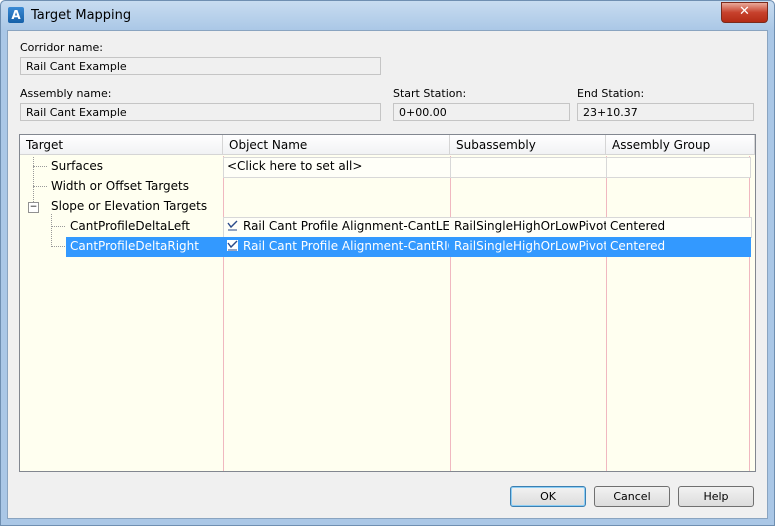 The image size is (775, 526). Describe the element at coordinates (66, 93) in the screenshot. I see `assembly-name-label: Assembly name:` at that location.